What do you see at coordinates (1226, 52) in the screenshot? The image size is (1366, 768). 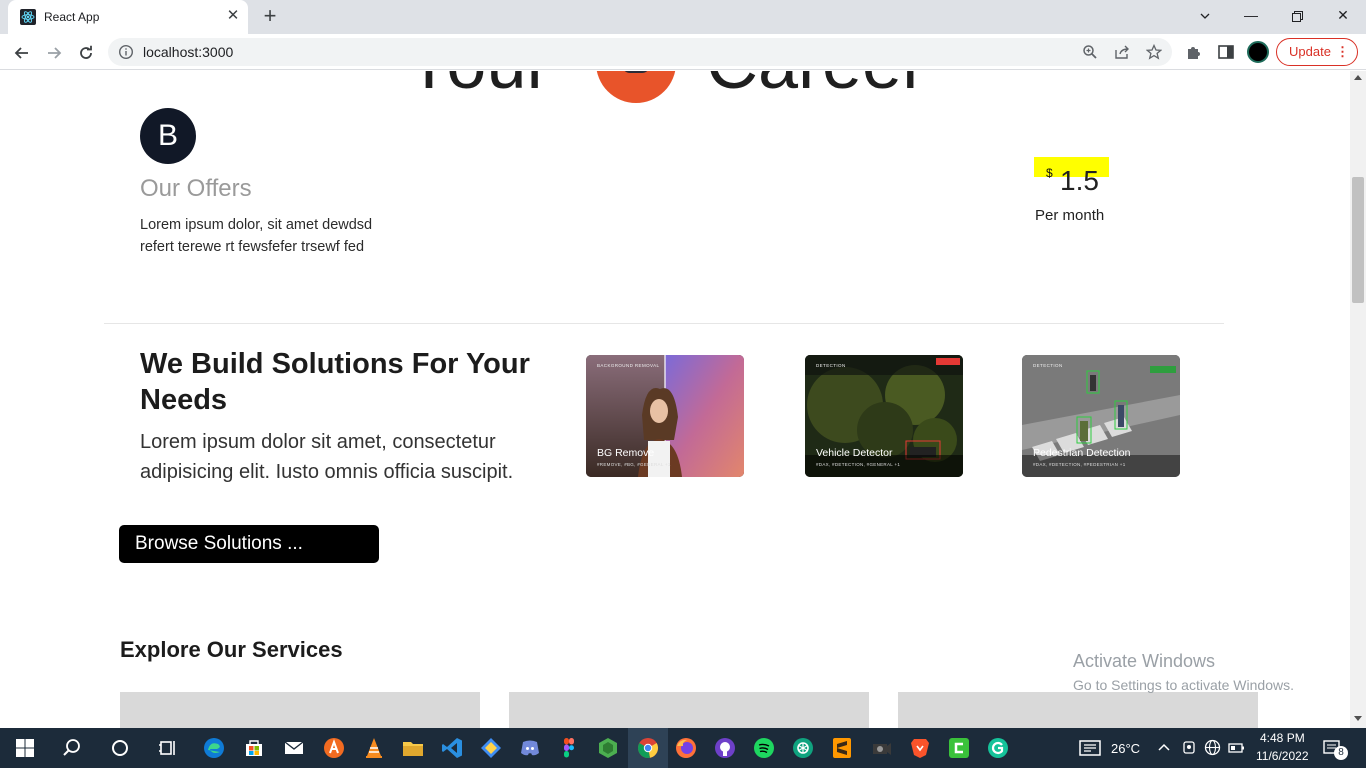 I see `side-panel-icon` at bounding box center [1226, 52].